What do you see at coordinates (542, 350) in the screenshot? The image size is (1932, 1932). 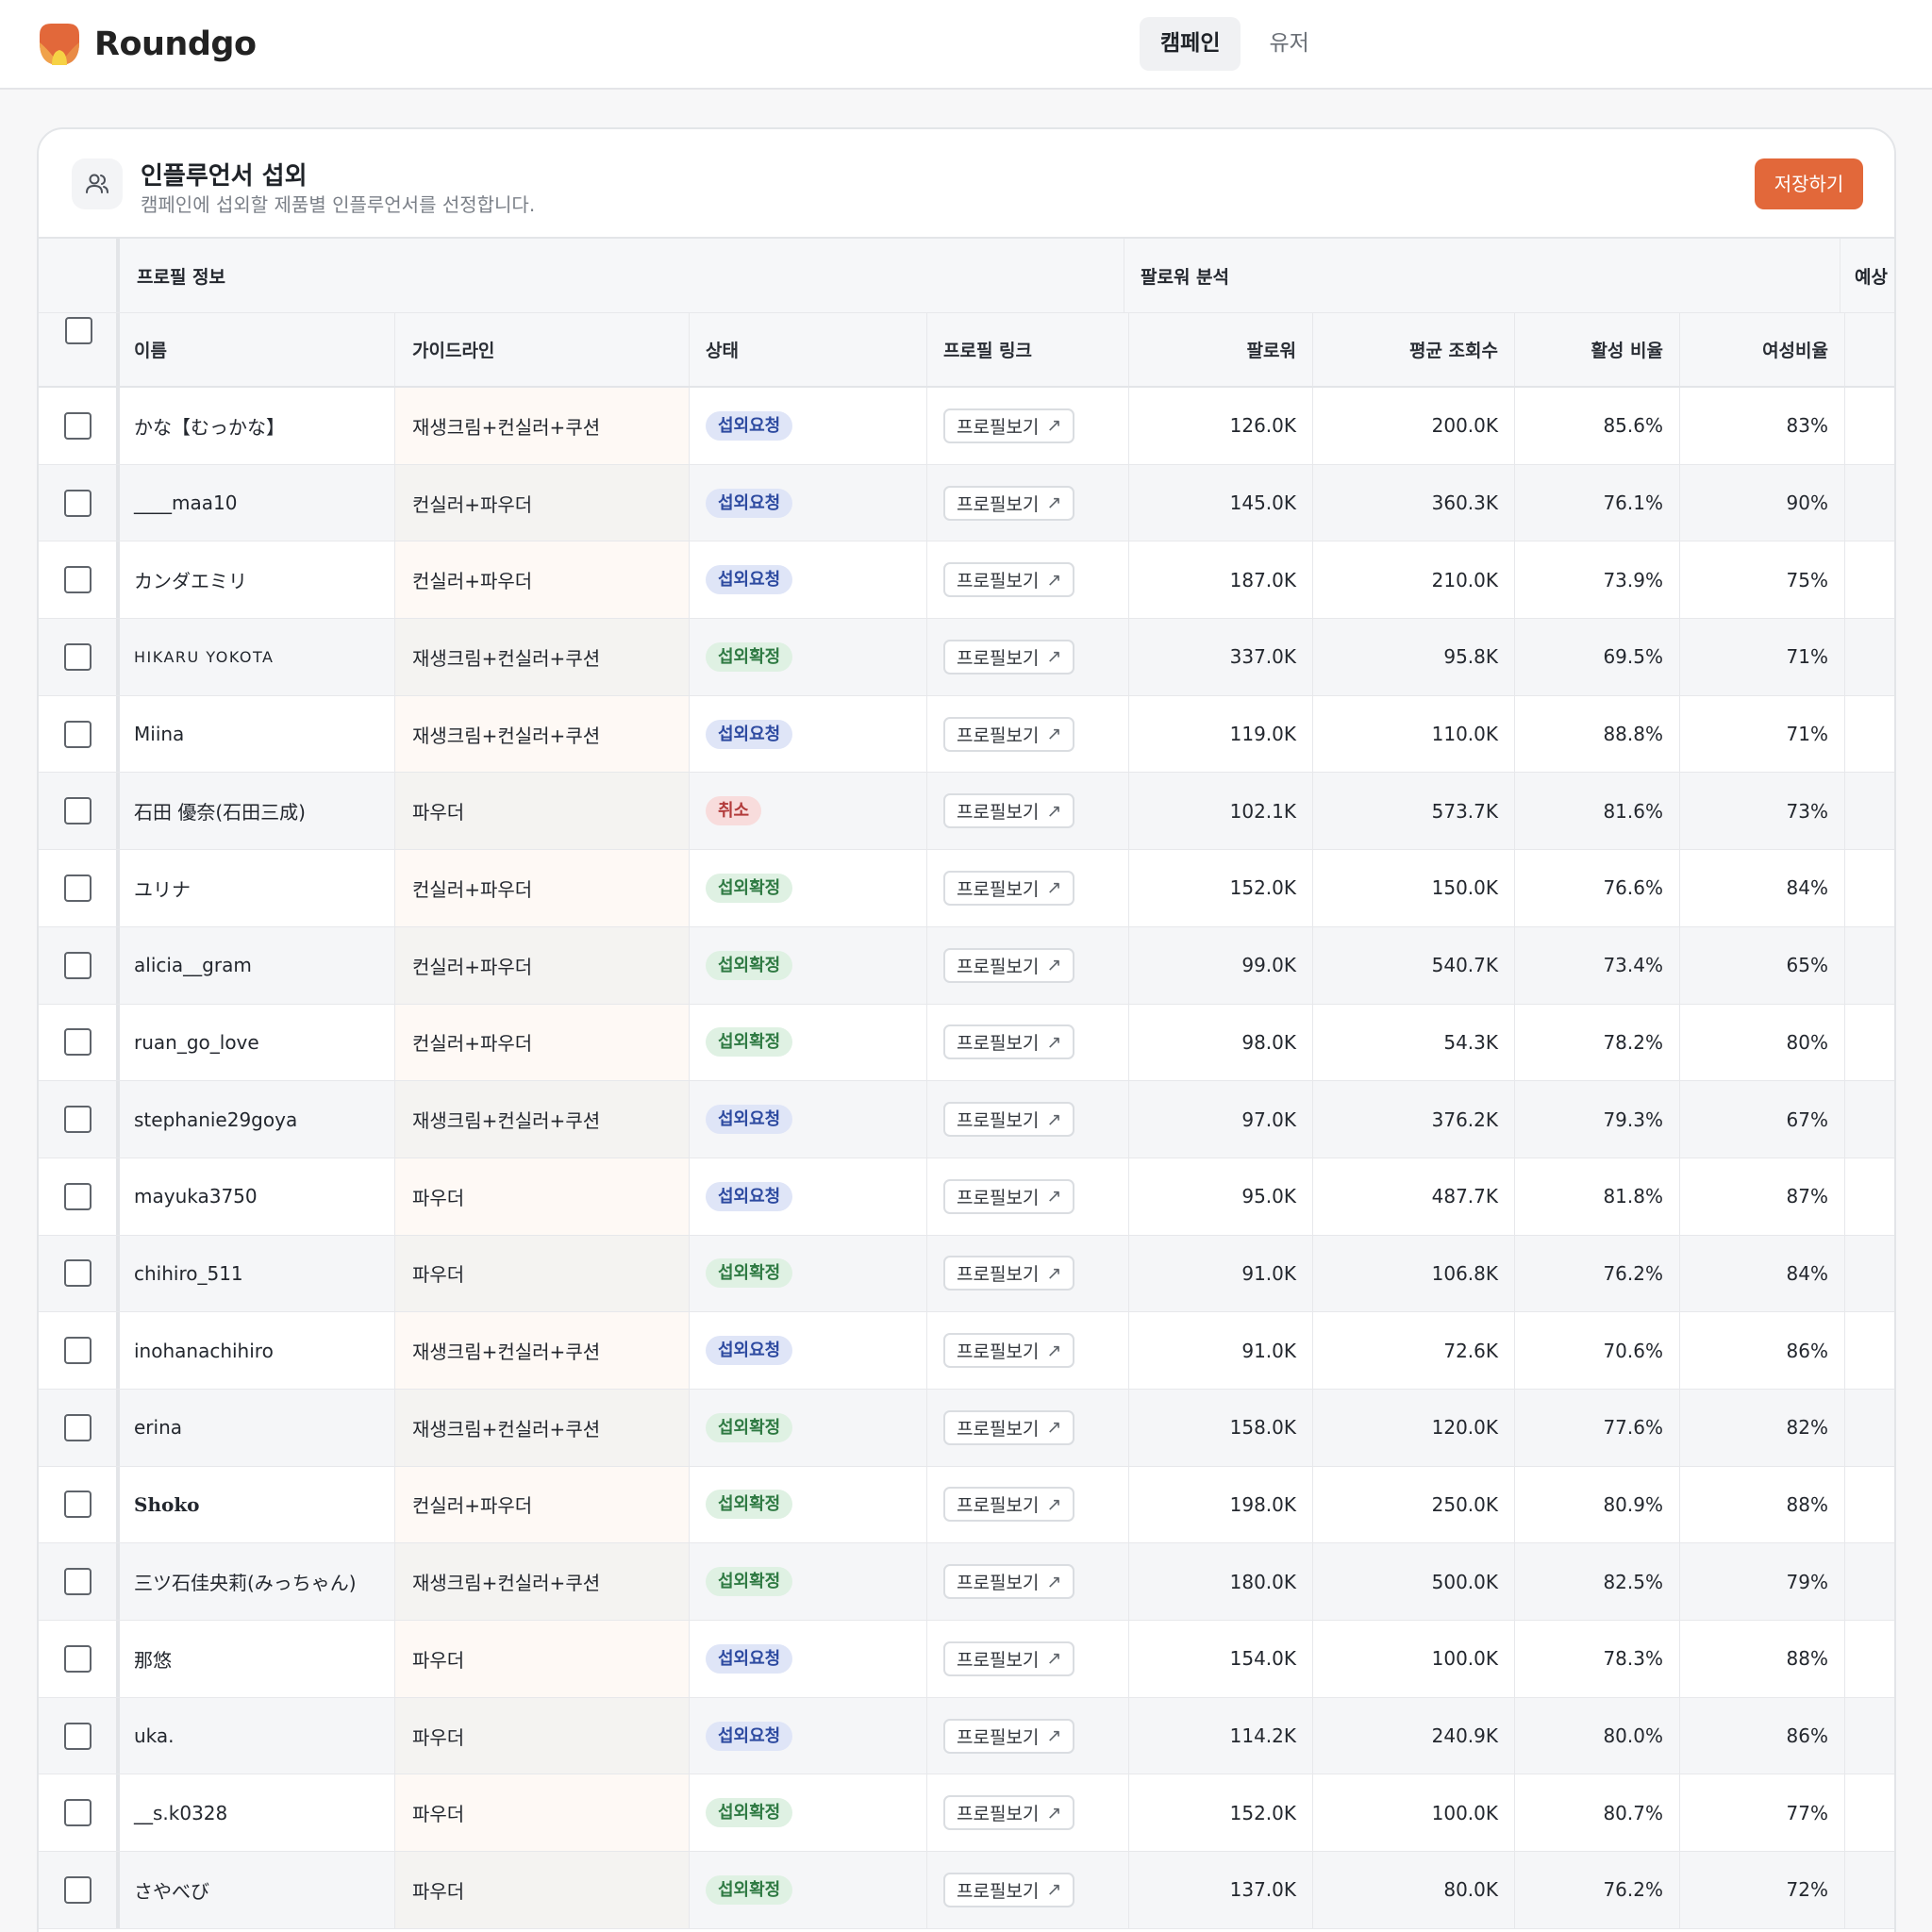 I see `col-guideline: 가이드라인` at bounding box center [542, 350].